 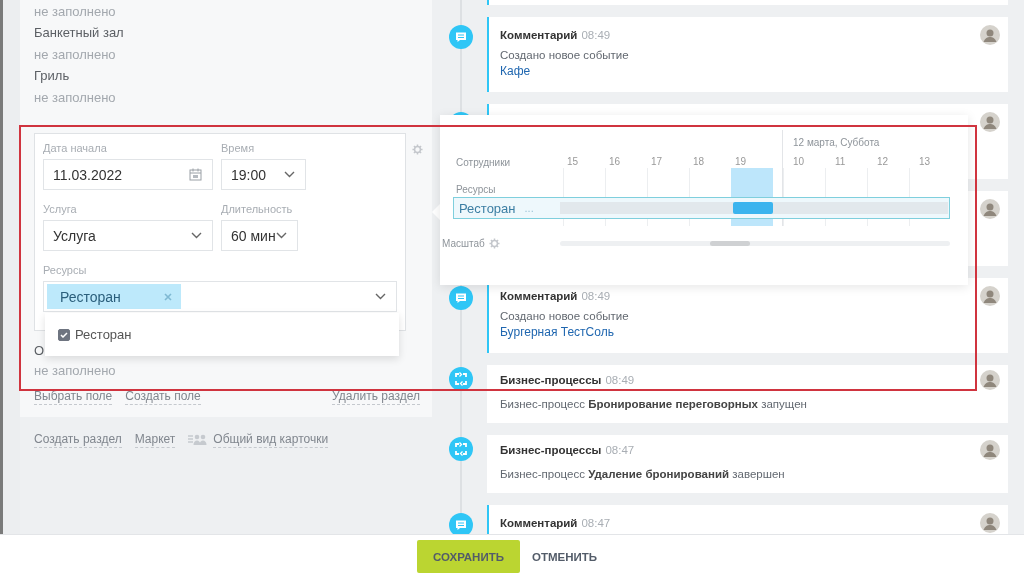 I want to click on time-select: 19:00, so click(x=263, y=174).